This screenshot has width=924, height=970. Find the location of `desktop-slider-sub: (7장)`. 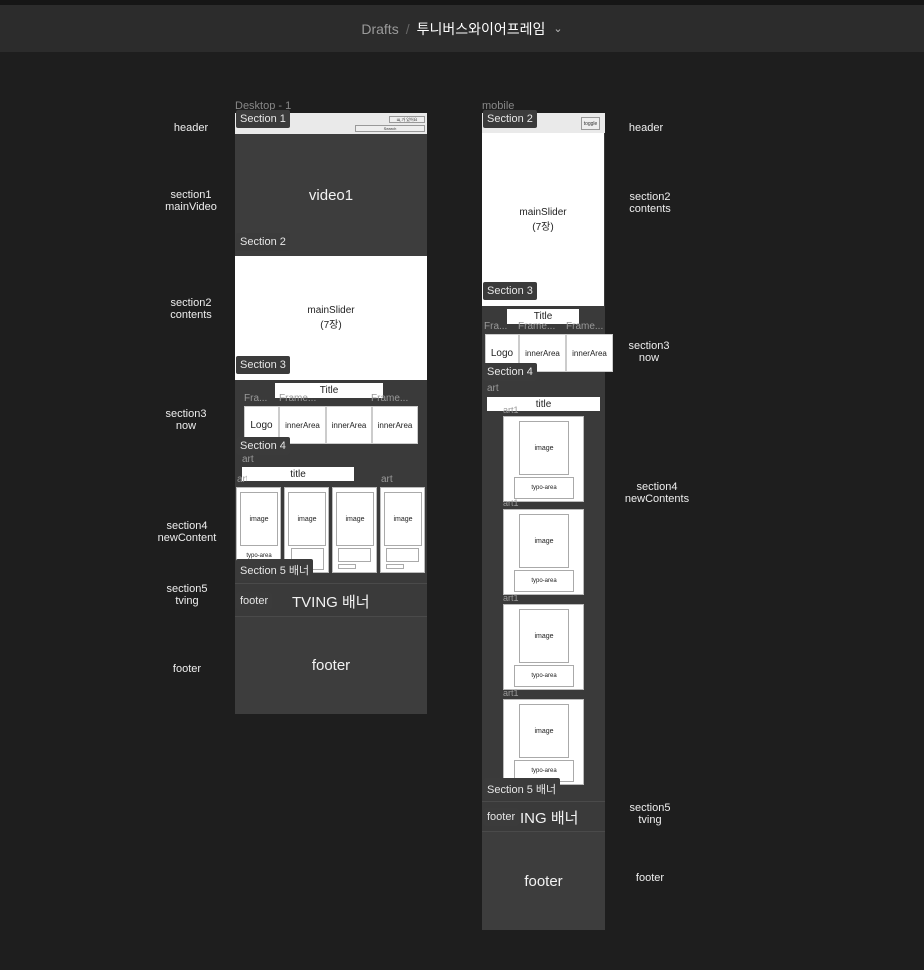

desktop-slider-sub: (7장) is located at coordinates (331, 325).